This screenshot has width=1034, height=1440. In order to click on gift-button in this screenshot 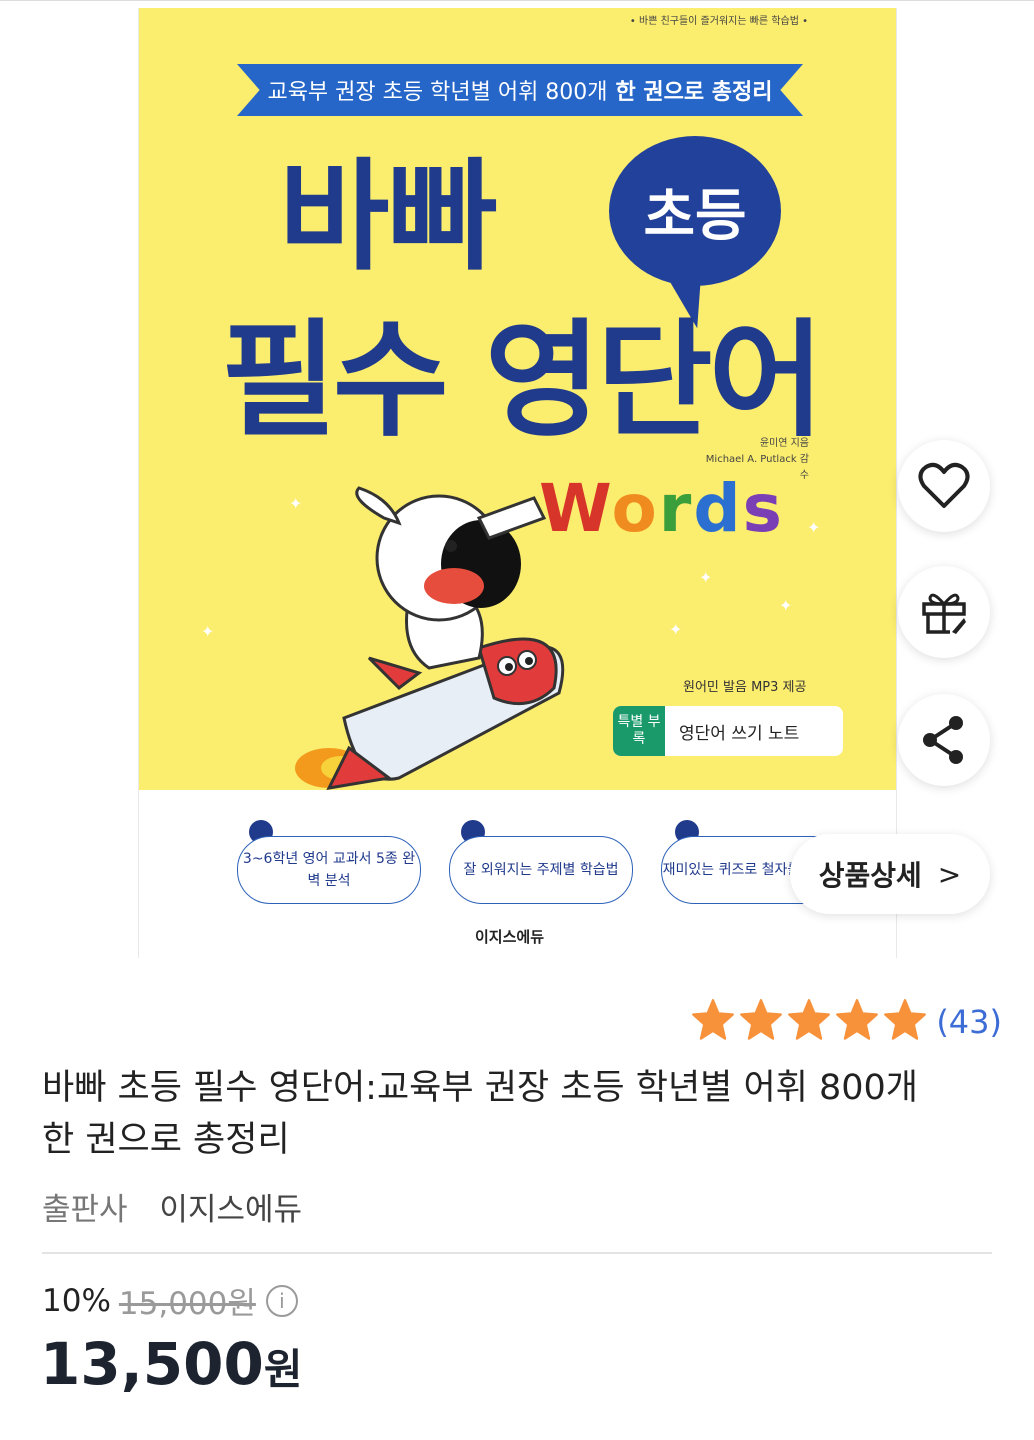, I will do `click(944, 612)`.